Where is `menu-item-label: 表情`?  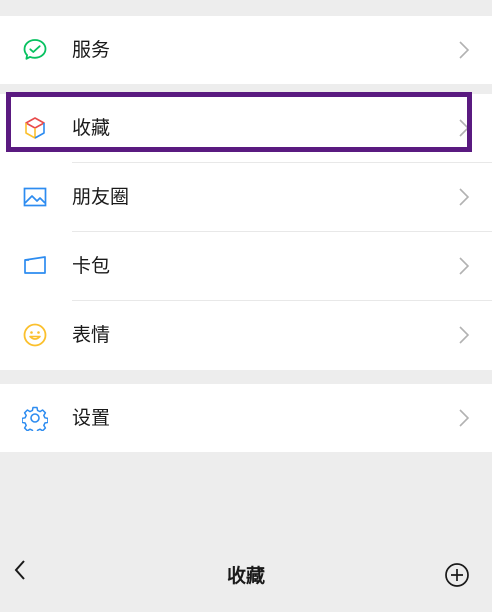 menu-item-label: 表情 is located at coordinates (91, 335).